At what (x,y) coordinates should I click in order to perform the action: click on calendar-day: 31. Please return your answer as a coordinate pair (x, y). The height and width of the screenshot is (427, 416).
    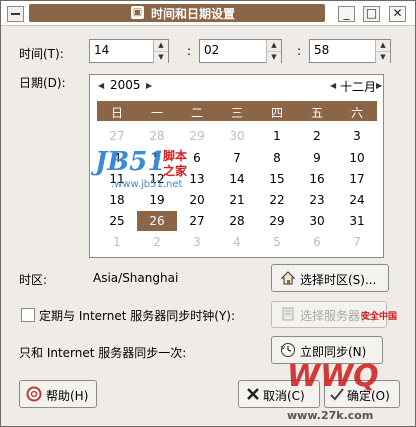
    Looking at the image, I should click on (357, 221).